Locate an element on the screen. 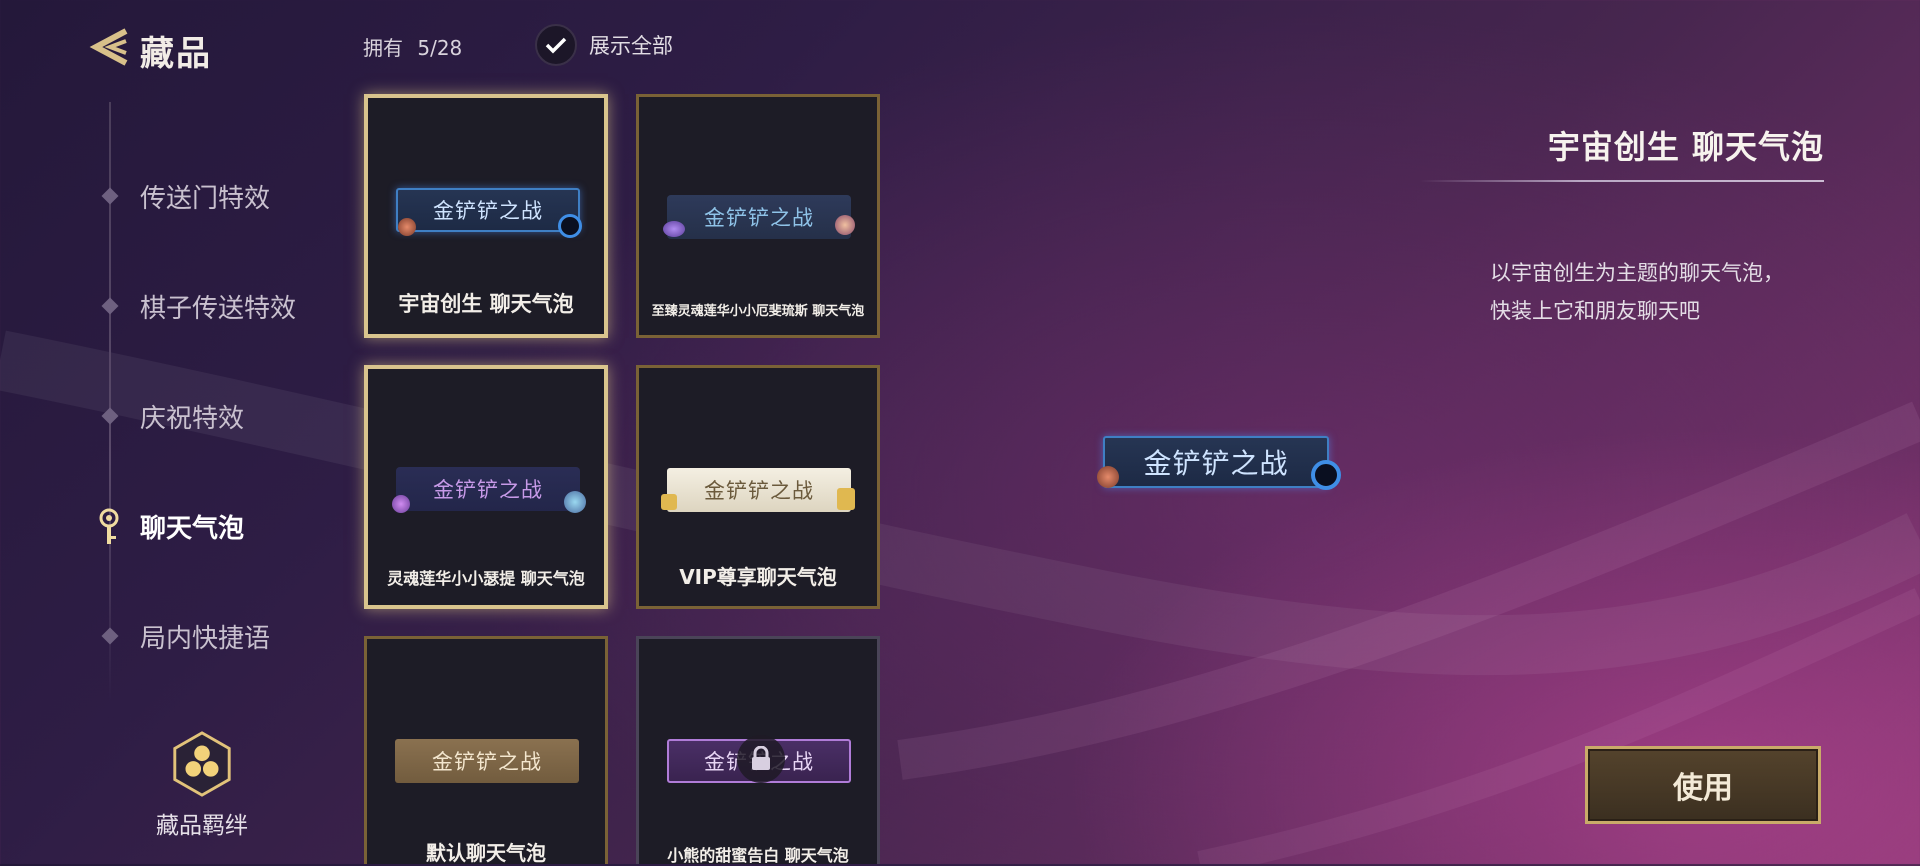  moon-decoration-icon is located at coordinates (845, 225).